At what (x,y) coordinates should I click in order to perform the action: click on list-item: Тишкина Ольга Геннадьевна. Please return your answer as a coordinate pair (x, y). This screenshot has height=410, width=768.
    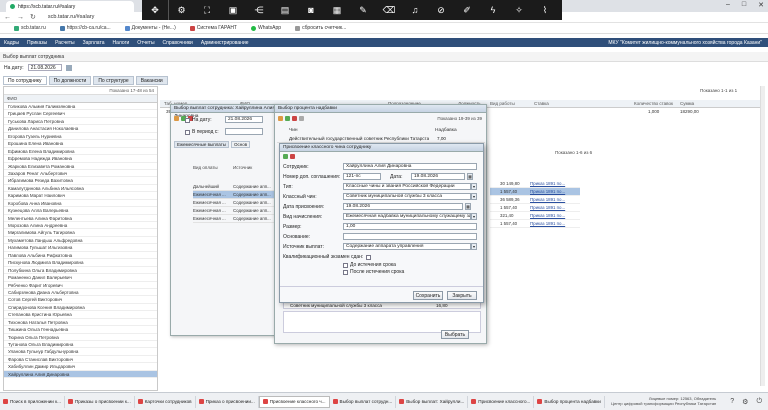
    Looking at the image, I should click on (80, 330).